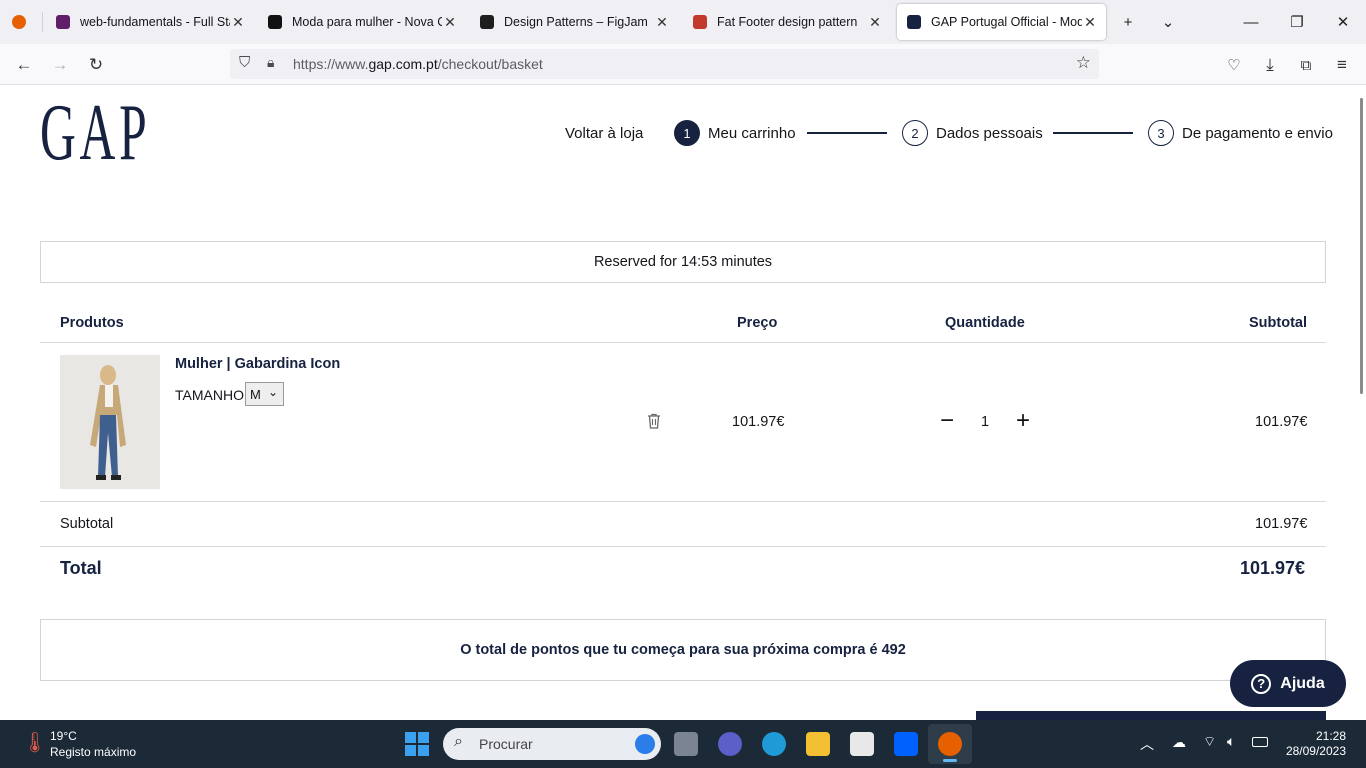  Describe the element at coordinates (1330, 736) in the screenshot. I see `clock-time: 21:28` at that location.